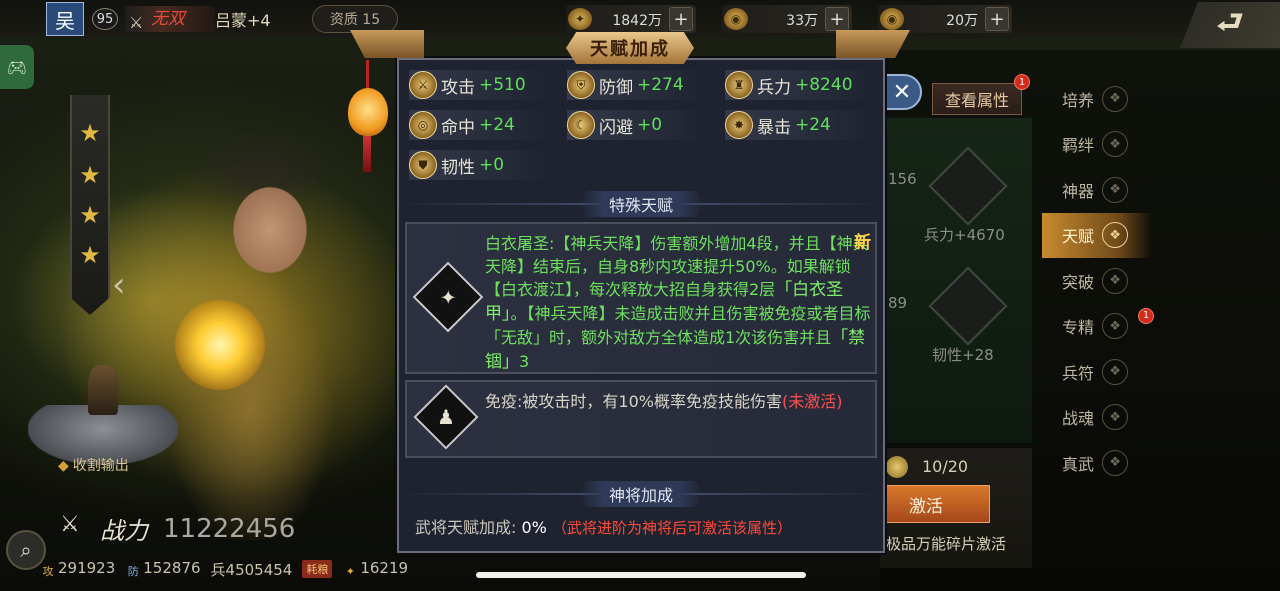 This screenshot has width=1280, height=591. I want to click on section-title: 神将加成, so click(640, 494).